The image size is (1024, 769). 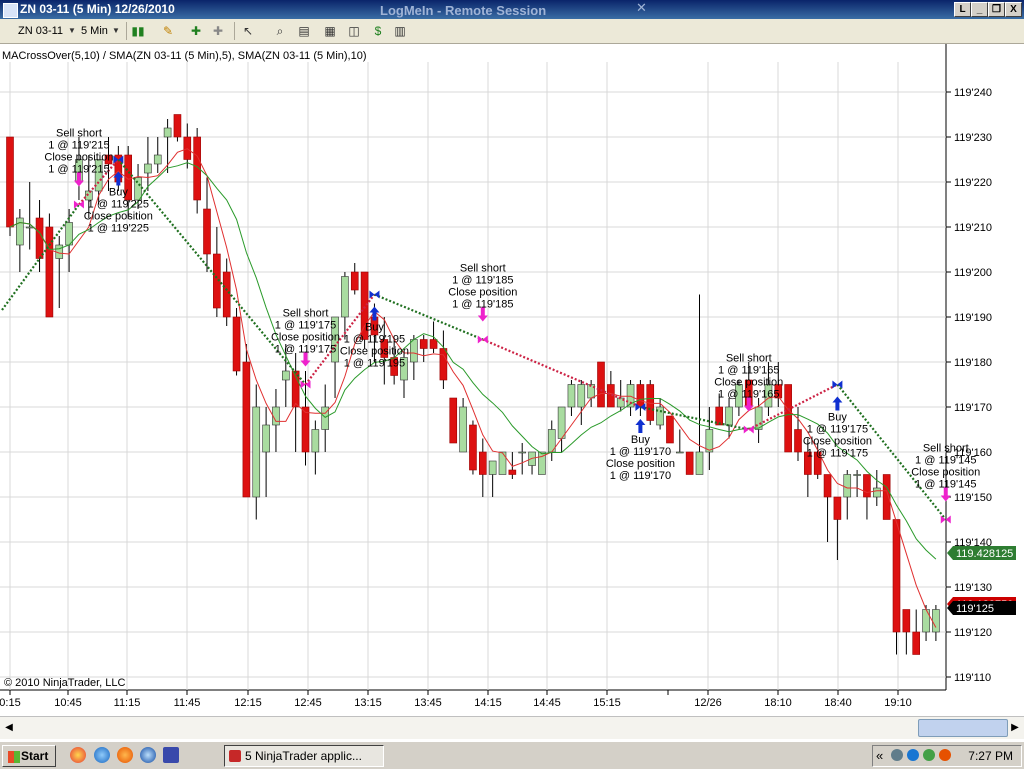 I want to click on toolbar-separator, so click(x=126, y=31).